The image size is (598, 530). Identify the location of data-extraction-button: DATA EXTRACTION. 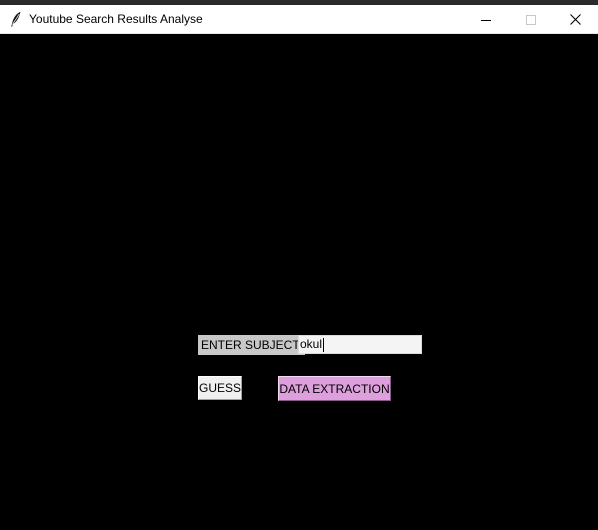
(334, 388).